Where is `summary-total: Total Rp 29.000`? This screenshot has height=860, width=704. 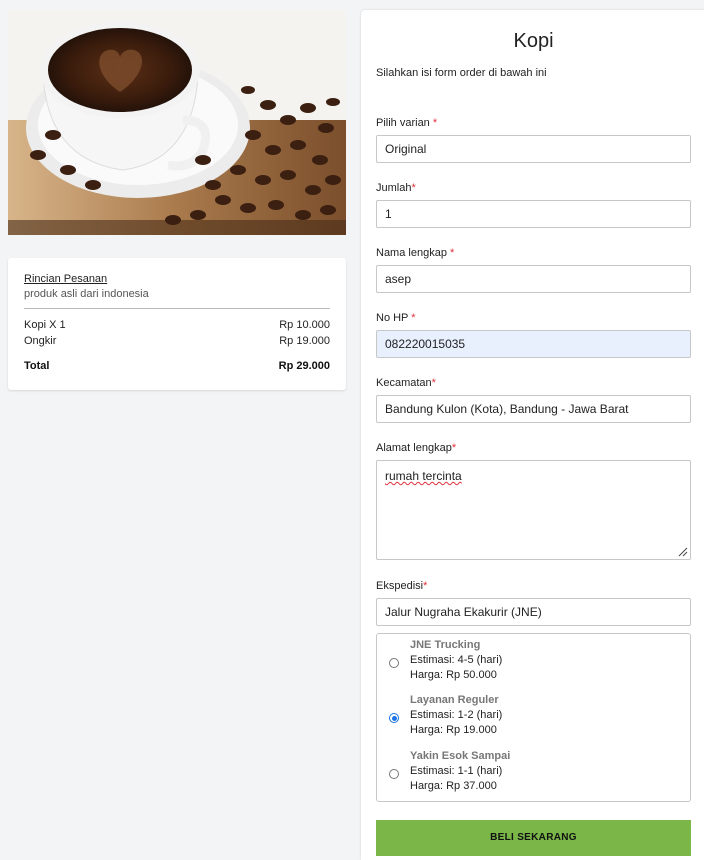 summary-total: Total Rp 29.000 is located at coordinates (177, 366).